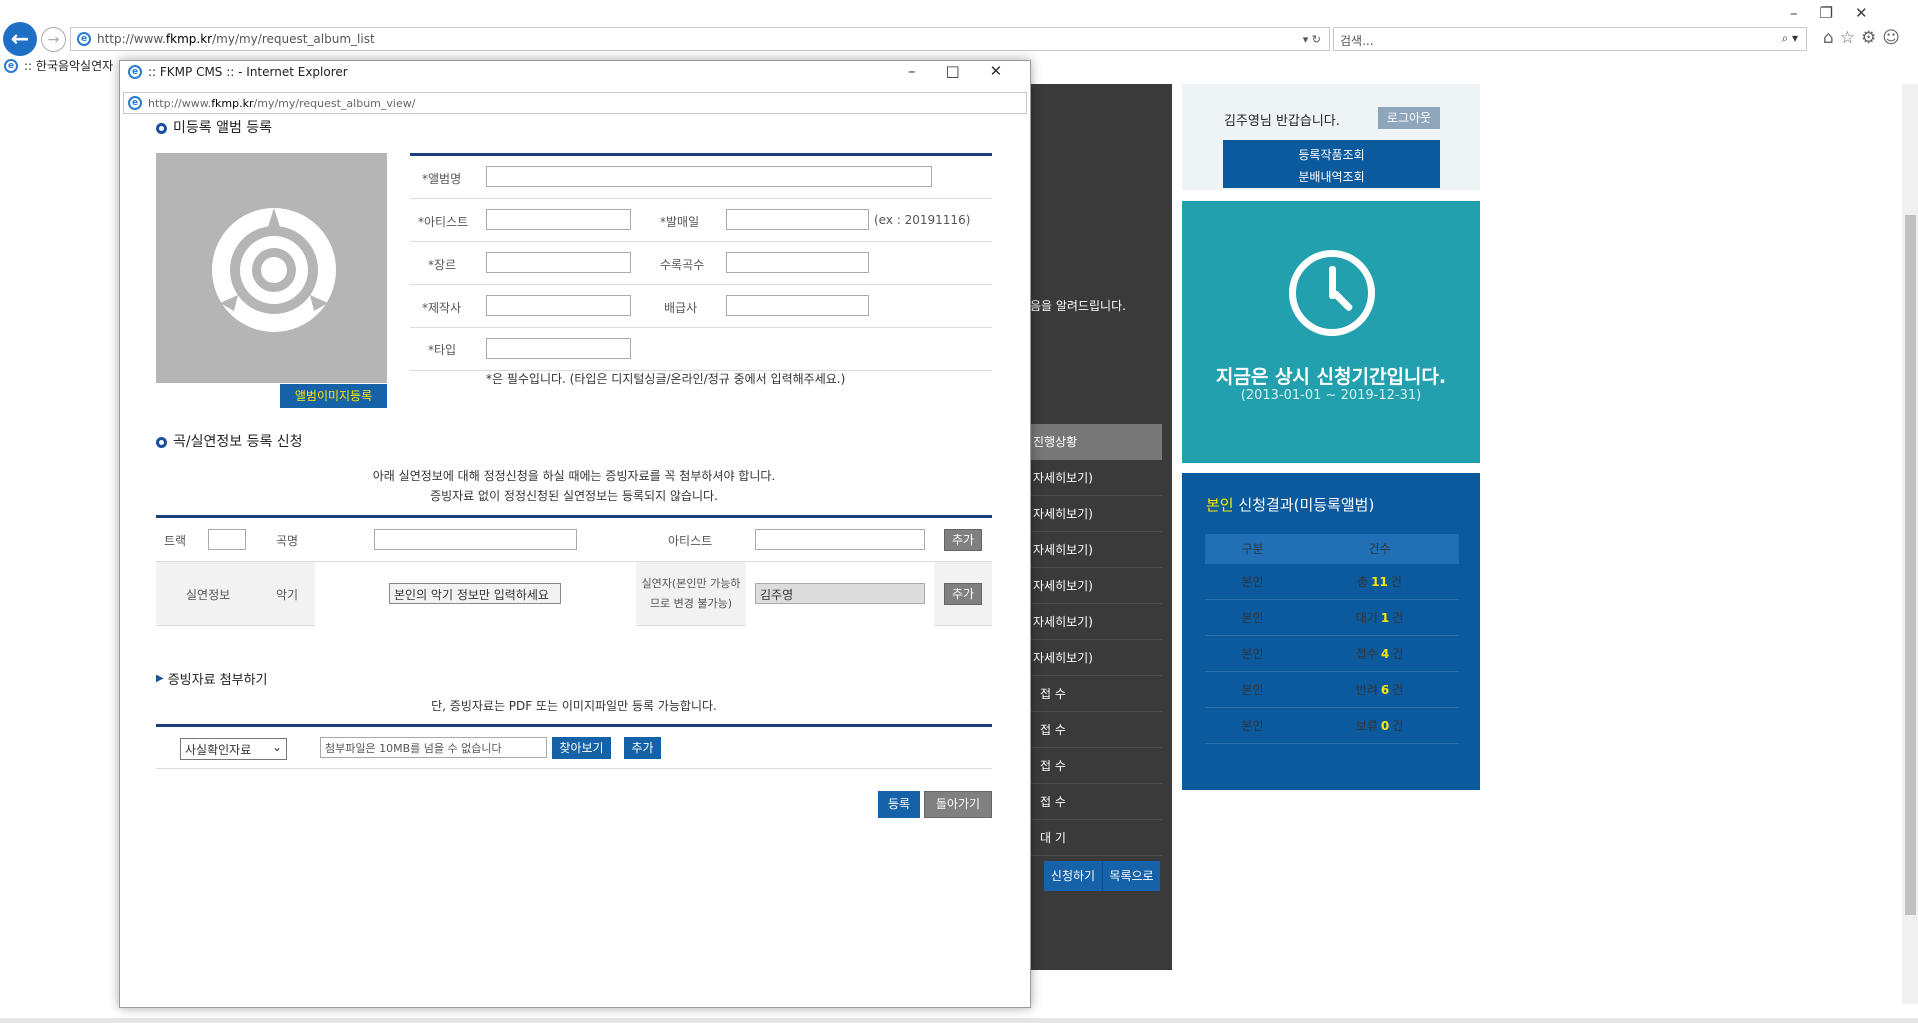  I want to click on required-note: *은 필수입니다. (타입은 디지털싱글/온라인/정규 중에서 입력해주세요.), so click(666, 379).